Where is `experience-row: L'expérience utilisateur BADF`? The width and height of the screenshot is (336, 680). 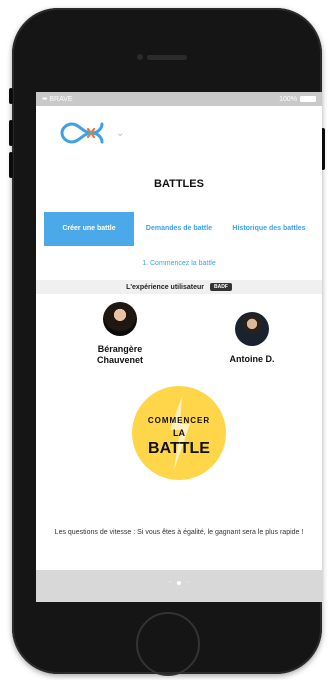 experience-row: L'expérience utilisateur BADF is located at coordinates (179, 287).